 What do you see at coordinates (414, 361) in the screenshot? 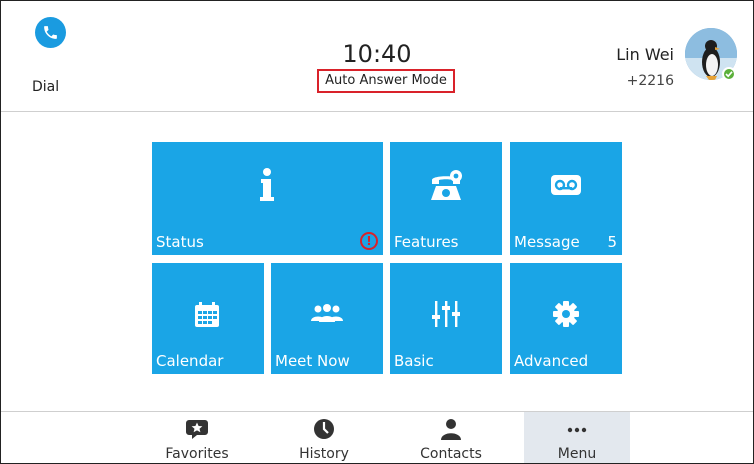
I see `basic-label: Basic` at bounding box center [414, 361].